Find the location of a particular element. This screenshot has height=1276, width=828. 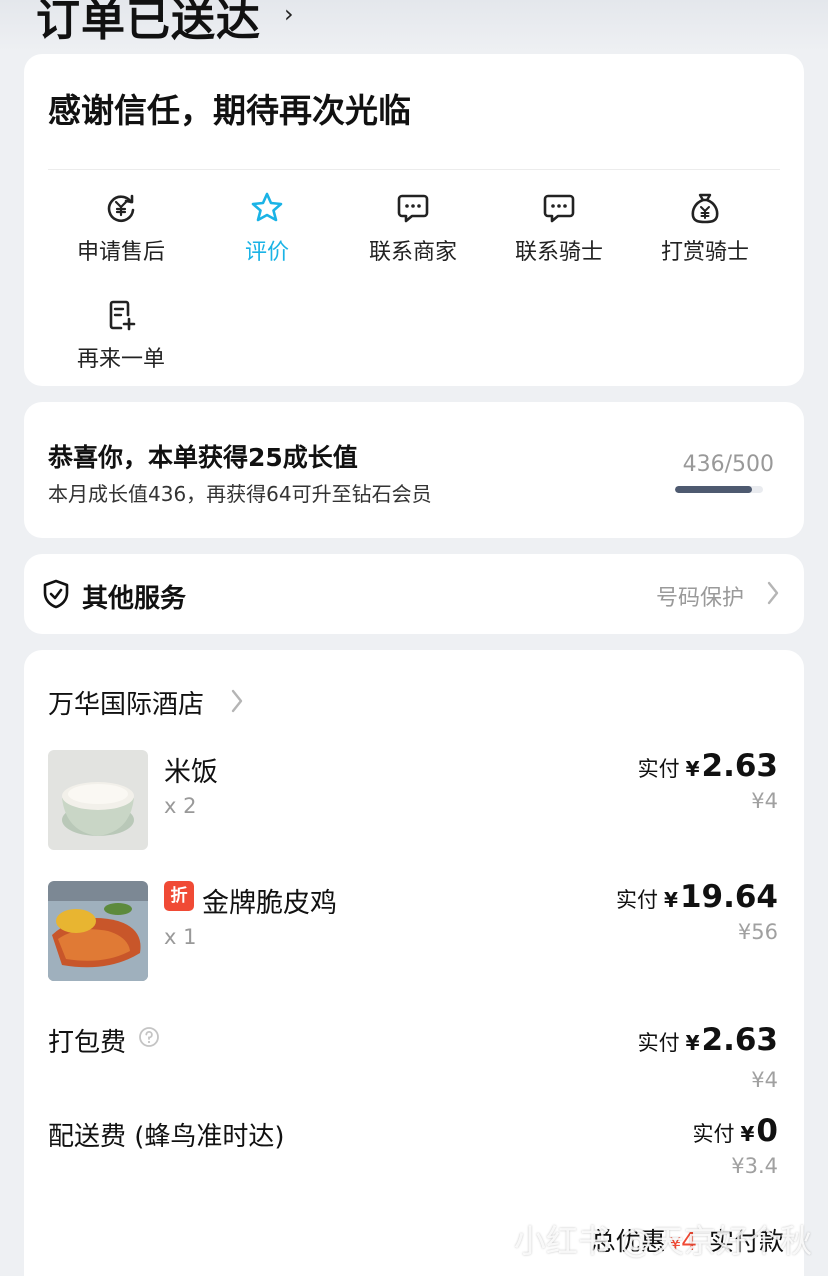

divider is located at coordinates (414, 169).